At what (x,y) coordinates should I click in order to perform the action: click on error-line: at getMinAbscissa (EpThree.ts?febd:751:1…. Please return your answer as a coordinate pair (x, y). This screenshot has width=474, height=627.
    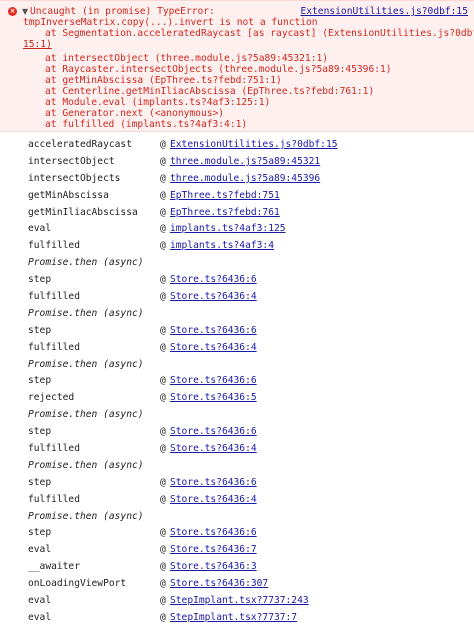
    Looking at the image, I should click on (163, 80).